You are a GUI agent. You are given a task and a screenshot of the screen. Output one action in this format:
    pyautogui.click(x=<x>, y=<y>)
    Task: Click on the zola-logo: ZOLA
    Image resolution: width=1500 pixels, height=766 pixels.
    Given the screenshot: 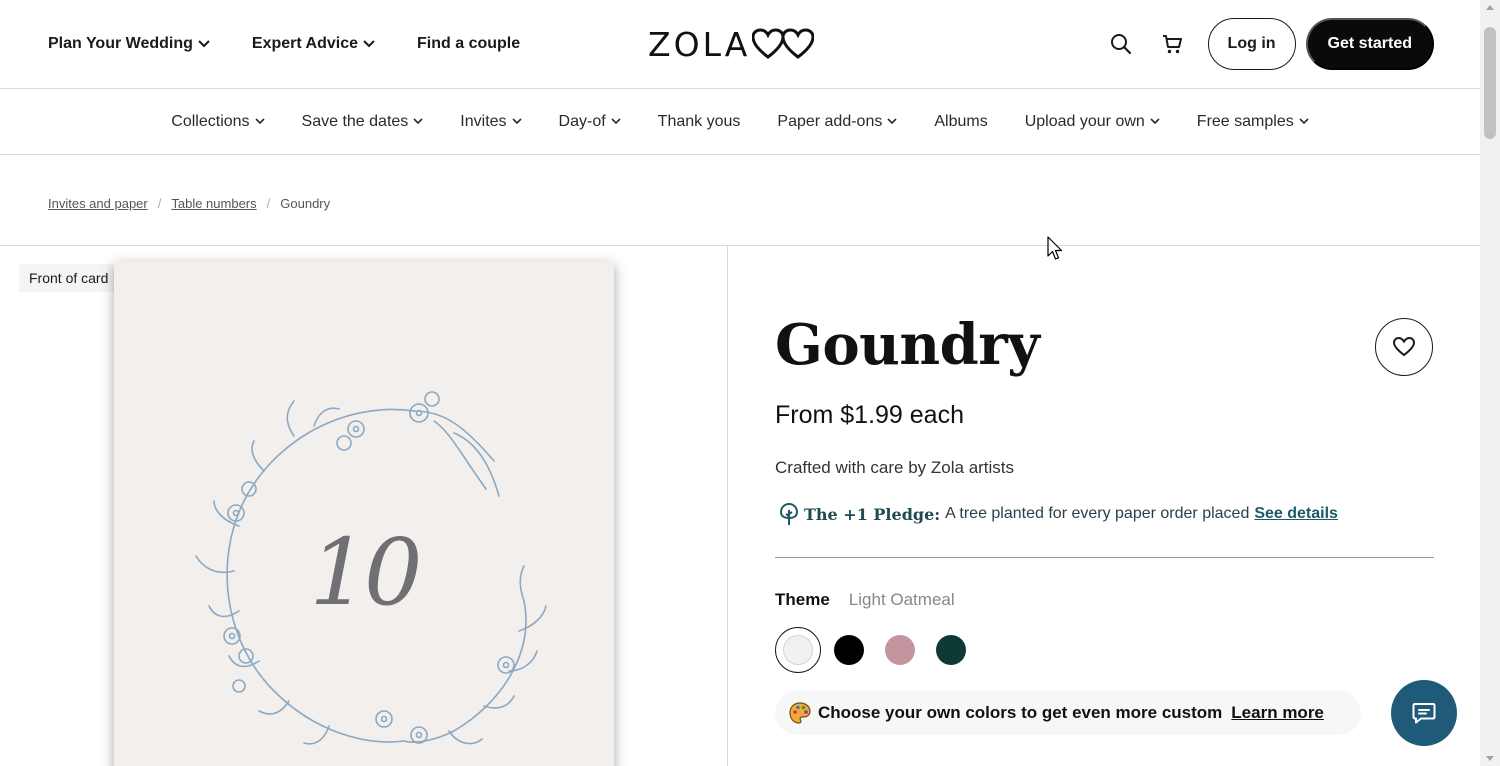 What is the action you would take?
    pyautogui.click(x=731, y=44)
    